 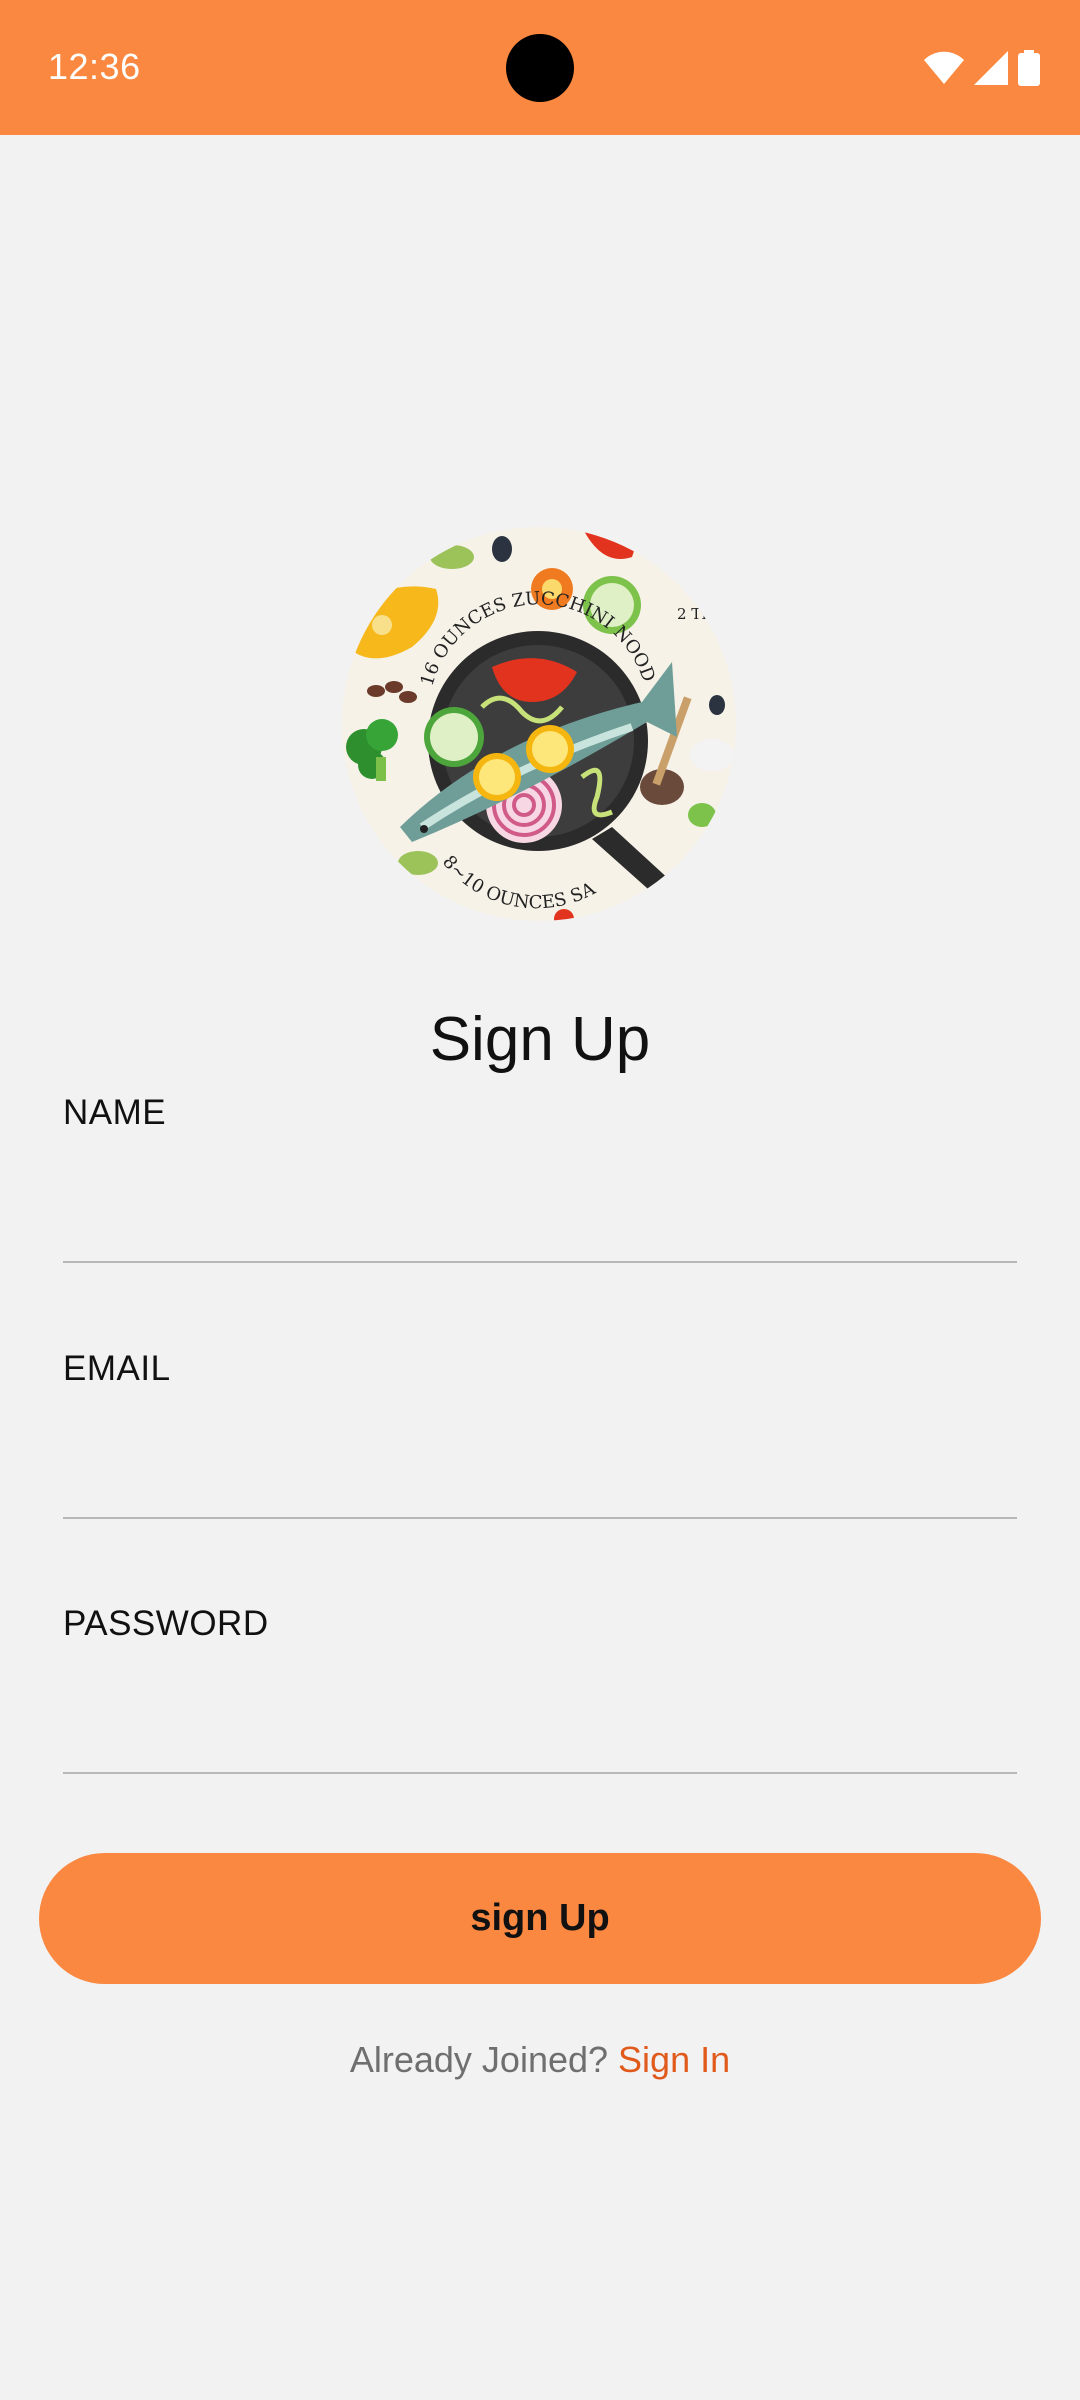 I want to click on cellular-signal-icon, so click(x=991, y=68).